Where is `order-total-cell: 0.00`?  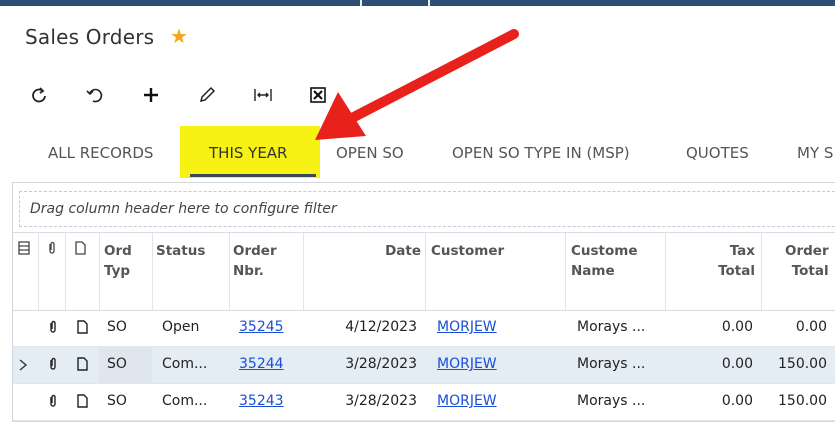 order-total-cell: 0.00 is located at coordinates (811, 327).